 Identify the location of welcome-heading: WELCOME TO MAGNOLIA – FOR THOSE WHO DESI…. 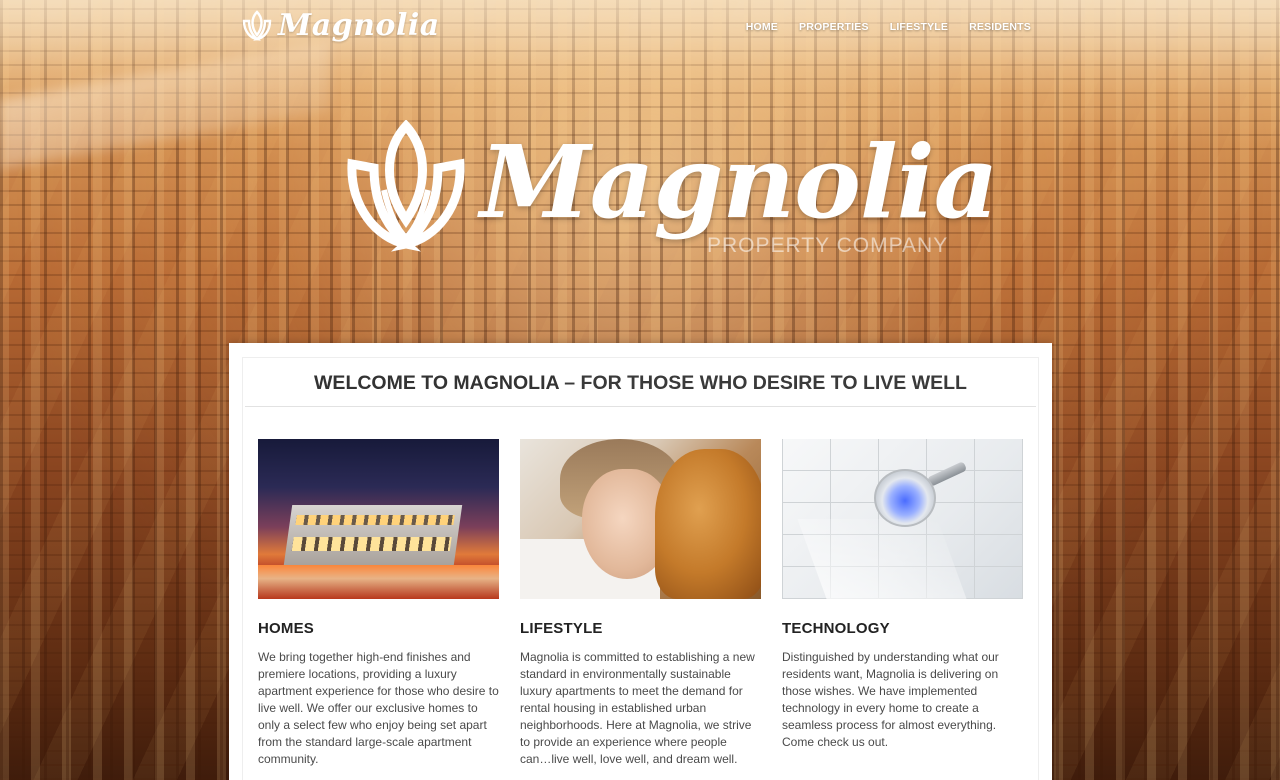
(640, 382).